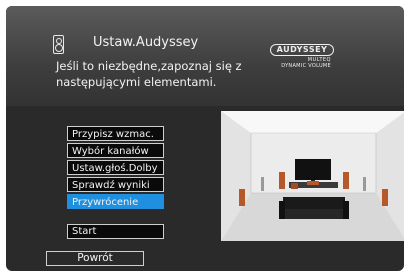  Describe the element at coordinates (115, 150) in the screenshot. I see `menu-item-channel-select: Wybór kanałów` at that location.